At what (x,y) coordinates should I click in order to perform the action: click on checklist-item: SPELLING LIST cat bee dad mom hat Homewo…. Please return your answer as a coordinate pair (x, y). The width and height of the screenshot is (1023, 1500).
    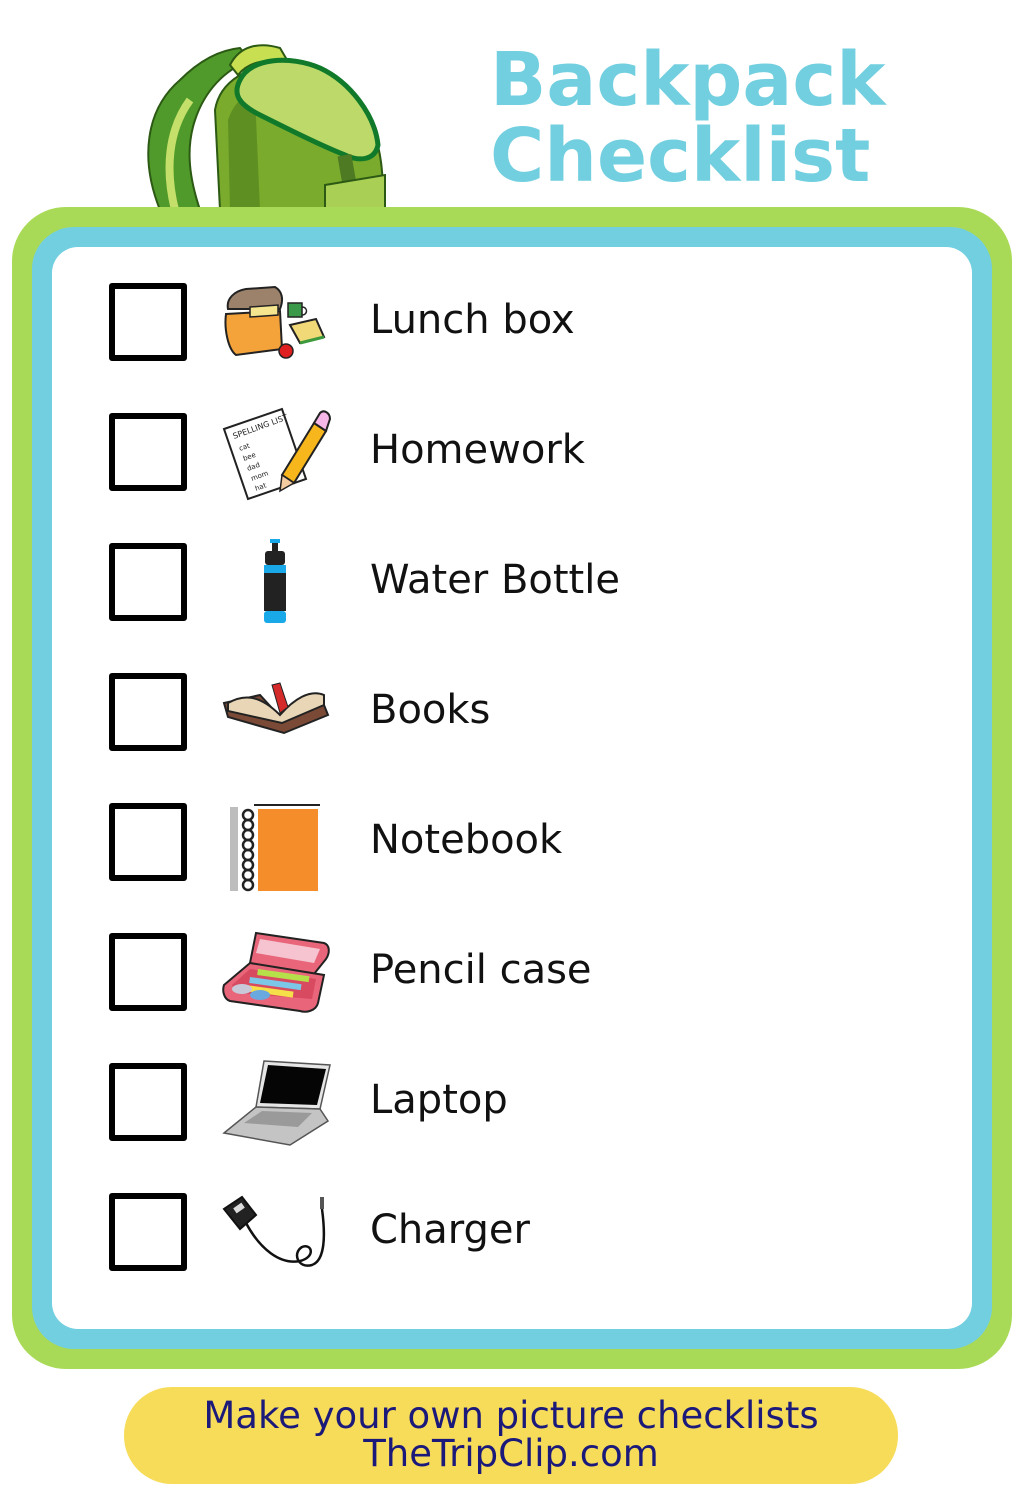
    Looking at the image, I should click on (512, 442).